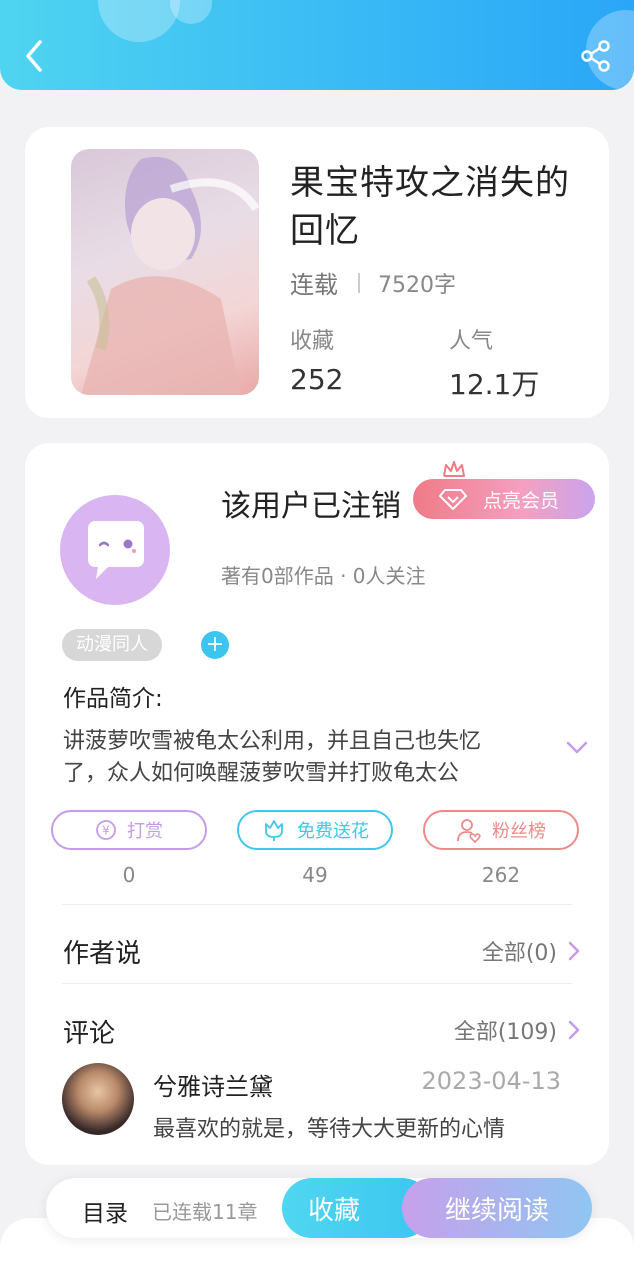  Describe the element at coordinates (274, 830) in the screenshot. I see `flower-icon` at that location.